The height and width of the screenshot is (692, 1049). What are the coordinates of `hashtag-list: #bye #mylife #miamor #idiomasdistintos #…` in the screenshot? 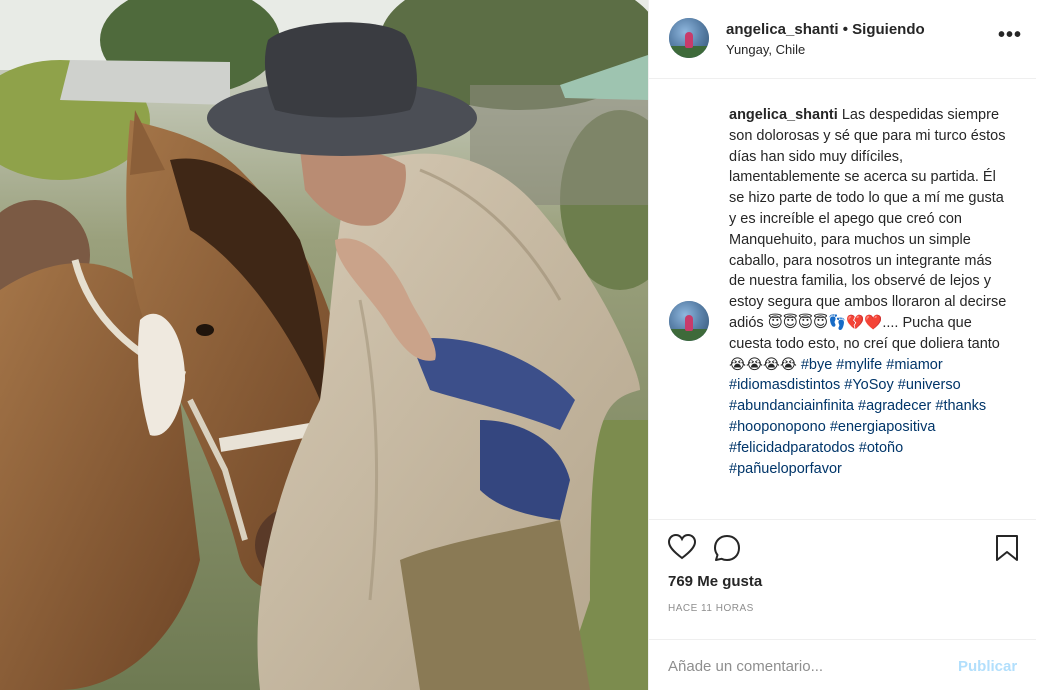 It's located at (857, 417).